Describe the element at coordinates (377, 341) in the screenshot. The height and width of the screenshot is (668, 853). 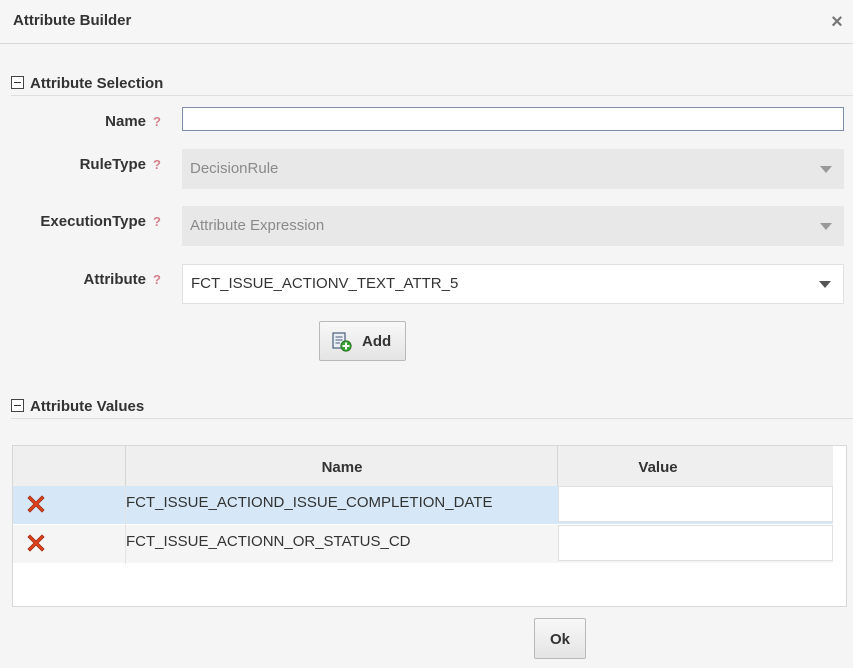
I see `add-button-label: Add` at that location.